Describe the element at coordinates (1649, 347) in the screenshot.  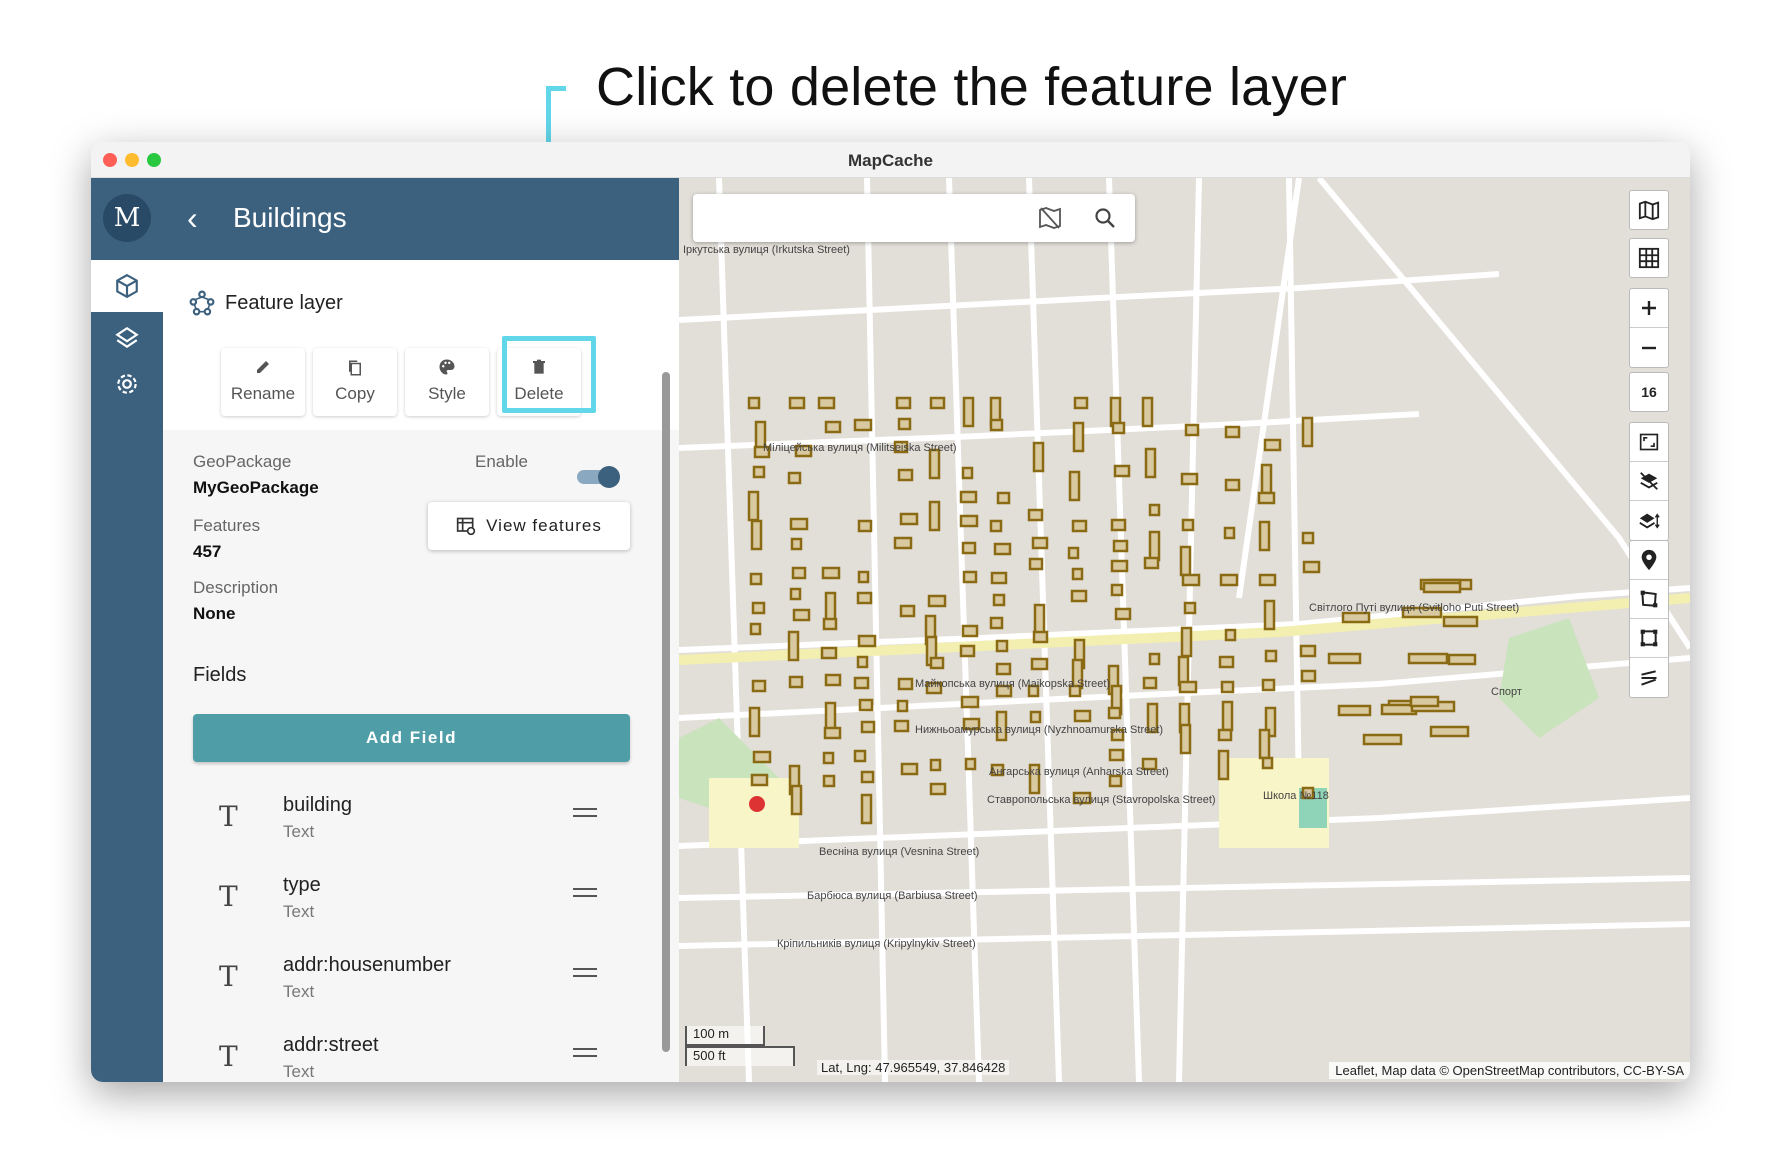
I see `zoom-out-button` at that location.